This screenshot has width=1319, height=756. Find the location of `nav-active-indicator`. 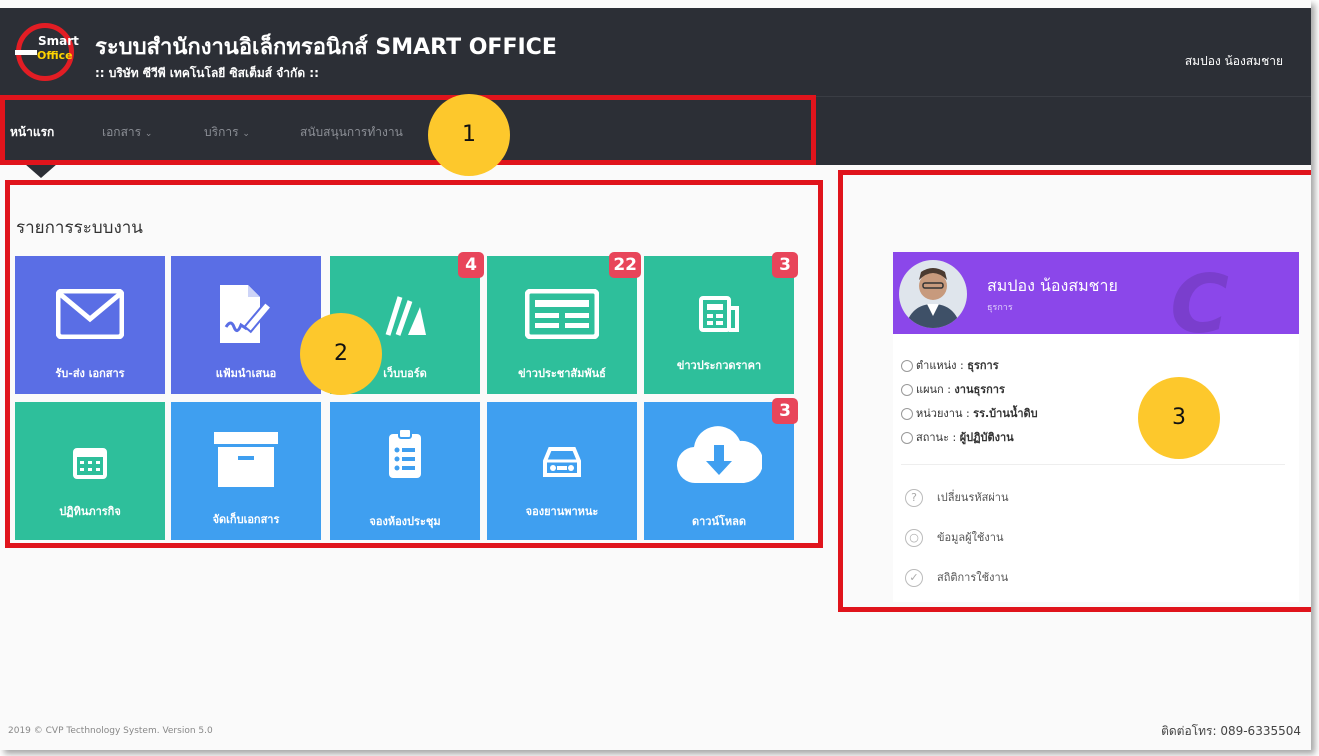

nav-active-indicator is located at coordinates (41, 171).